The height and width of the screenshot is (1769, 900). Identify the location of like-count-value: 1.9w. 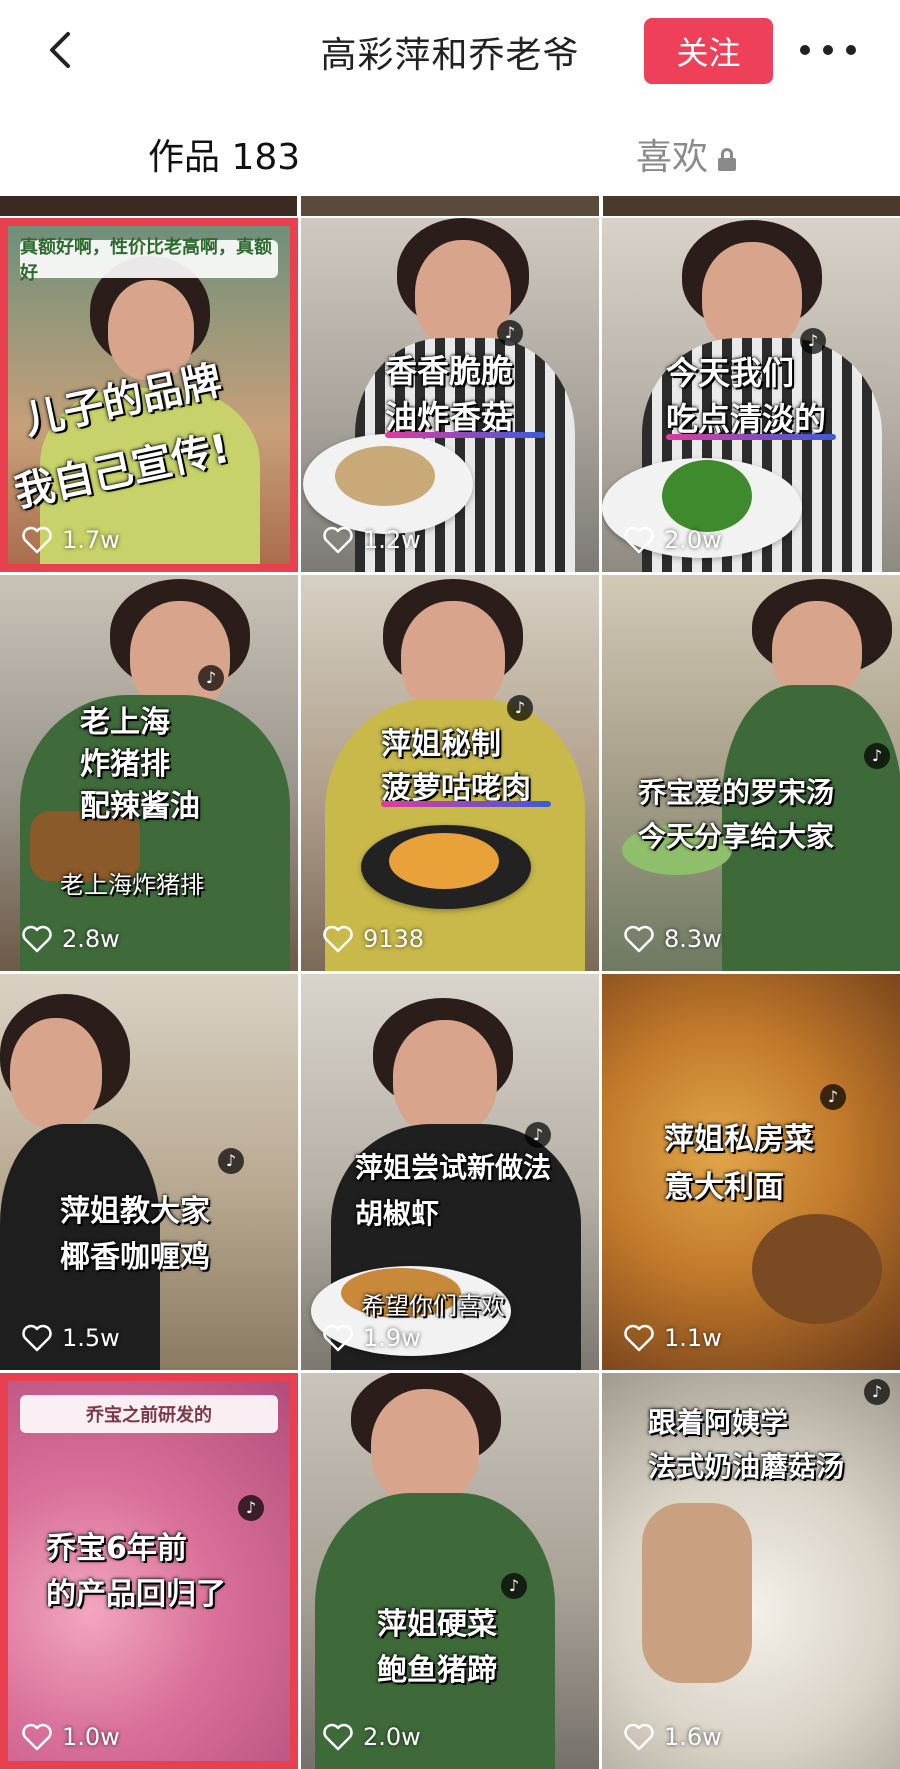
(392, 1338).